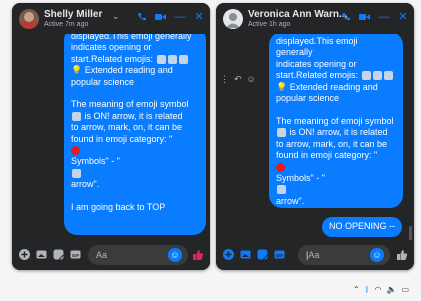  I want to click on contact-status: Active 1h ago, so click(269, 24).